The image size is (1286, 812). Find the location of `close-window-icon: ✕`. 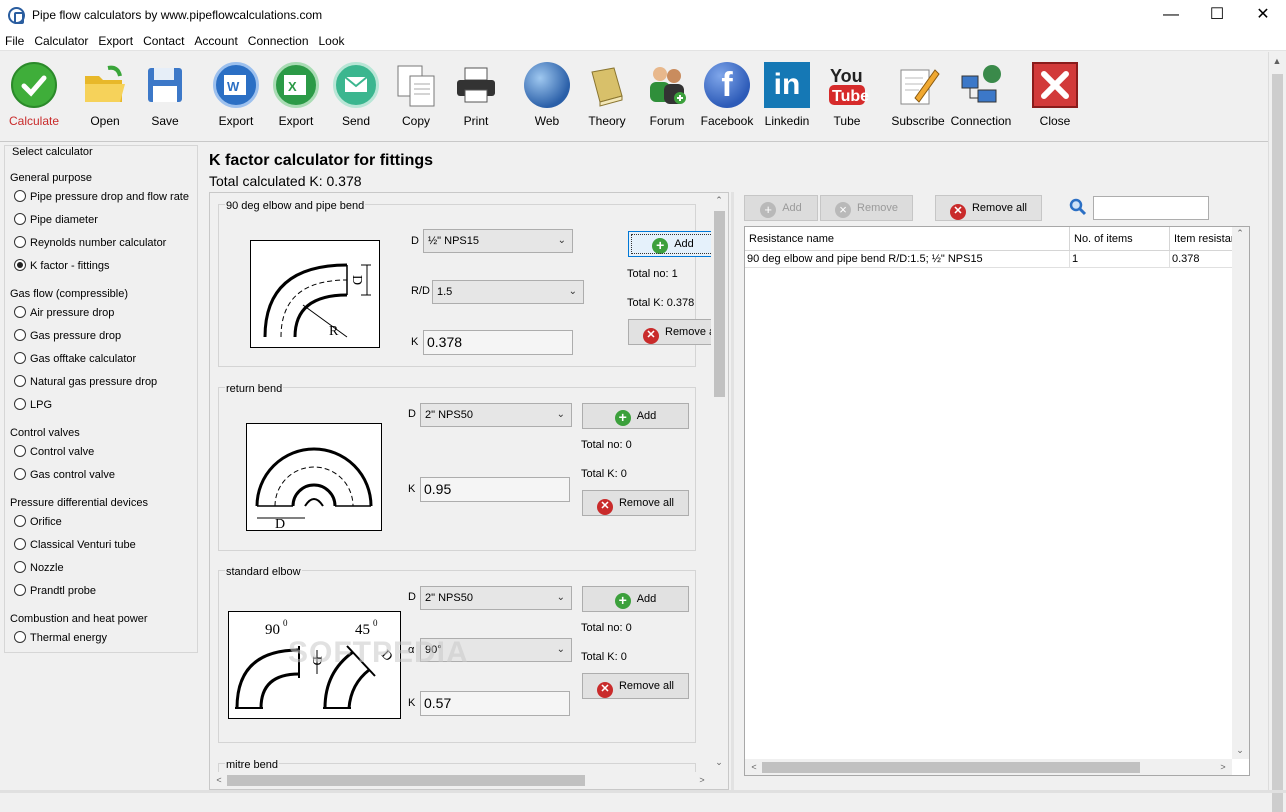

close-window-icon: ✕ is located at coordinates (1263, 15).